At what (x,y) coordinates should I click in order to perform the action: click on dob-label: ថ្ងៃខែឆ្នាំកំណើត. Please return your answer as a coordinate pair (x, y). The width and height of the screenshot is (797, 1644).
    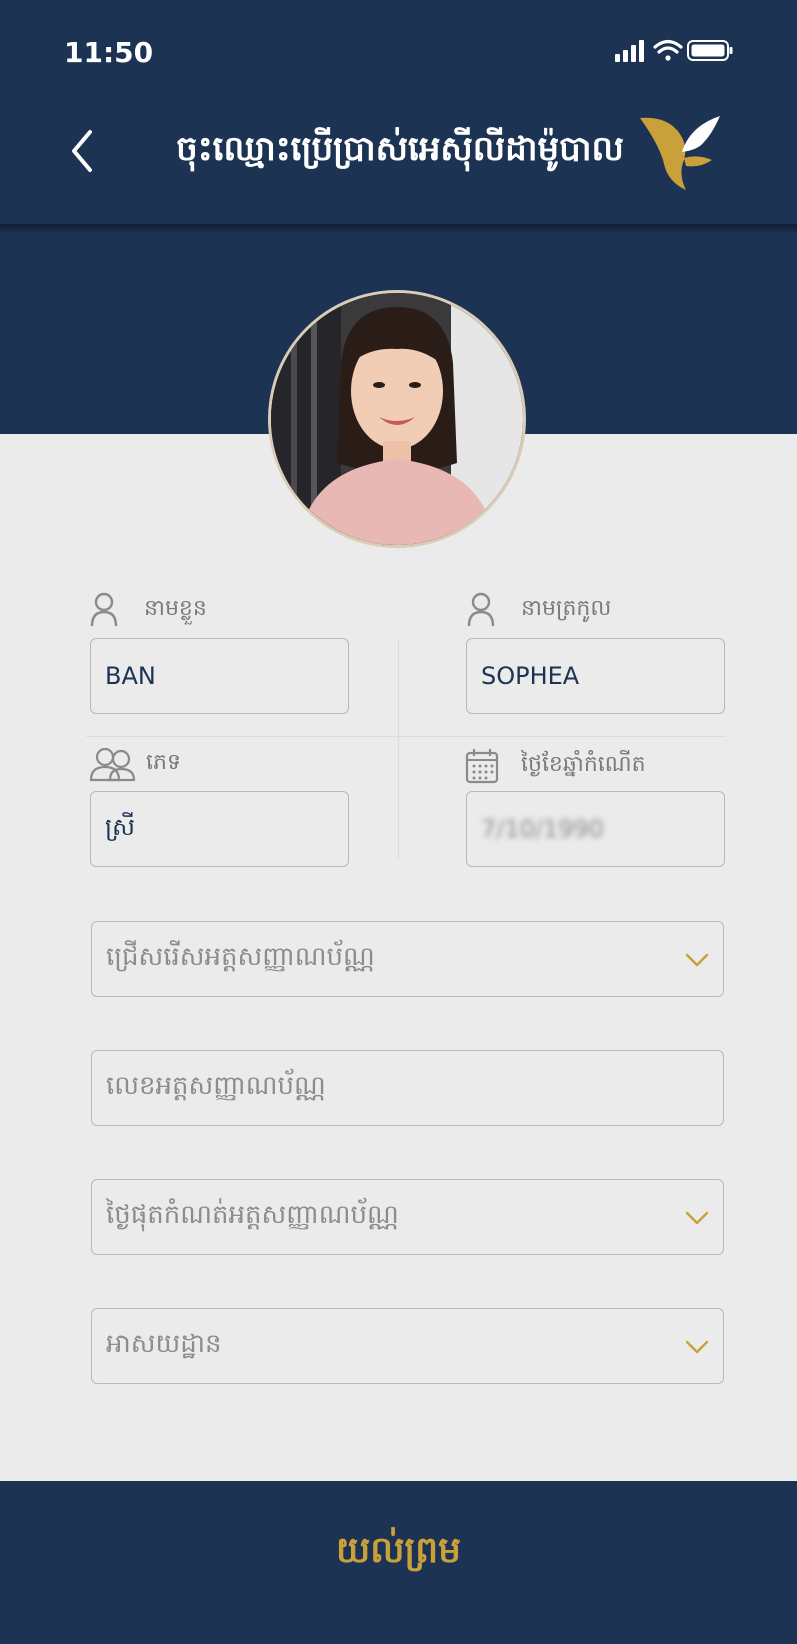
    Looking at the image, I should click on (583, 764).